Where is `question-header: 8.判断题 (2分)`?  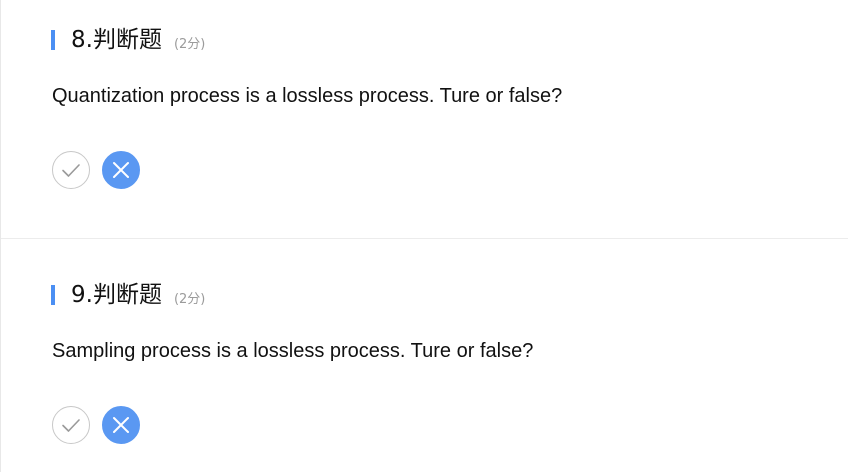
question-header: 8.判断题 (2分) is located at coordinates (128, 40).